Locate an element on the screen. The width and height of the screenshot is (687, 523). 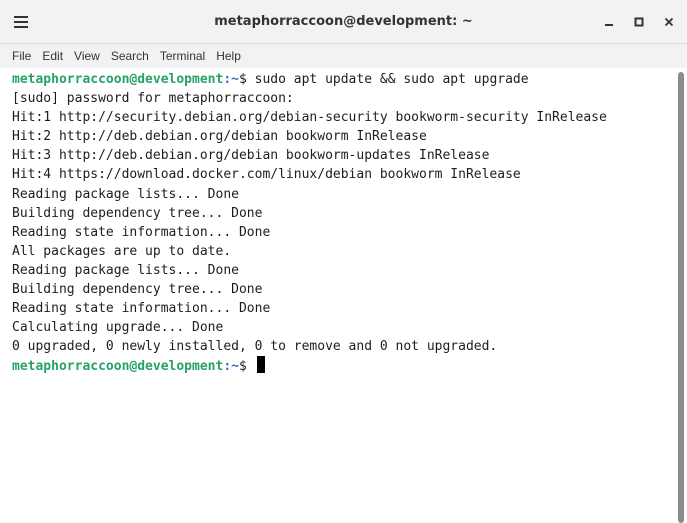
menu-bar: File Edit View Search Terminal Help is located at coordinates (343, 56).